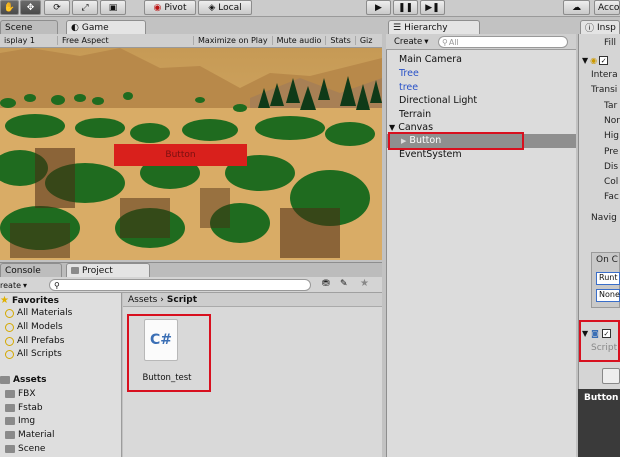 The width and height of the screenshot is (620, 457). What do you see at coordinates (233, 40) in the screenshot?
I see `maximize-on-play-toggle: Maximize on Play` at bounding box center [233, 40].